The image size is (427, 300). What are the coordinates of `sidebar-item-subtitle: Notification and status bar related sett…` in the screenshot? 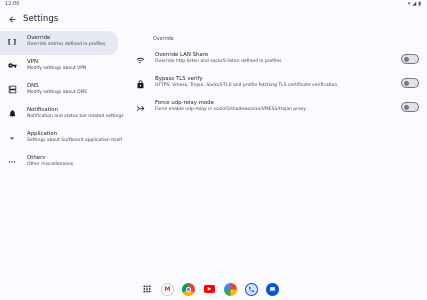 It's located at (75, 116).